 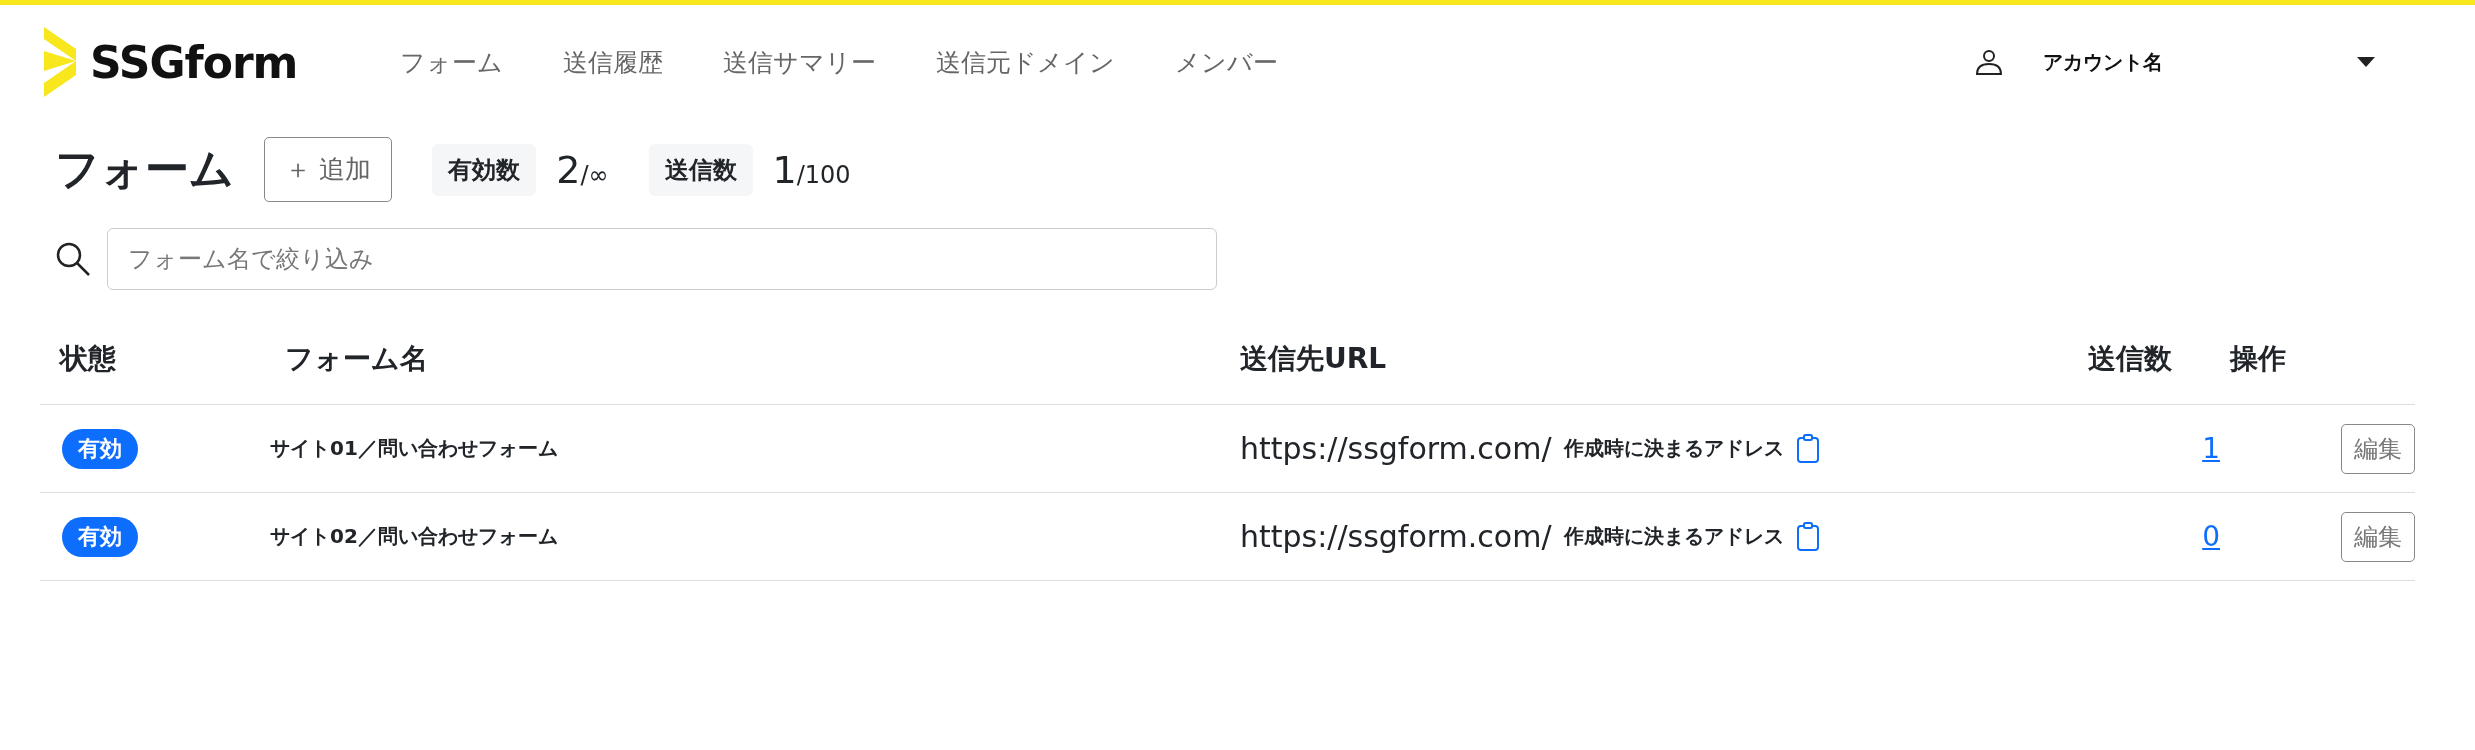 I want to click on search-icon, so click(x=73, y=259).